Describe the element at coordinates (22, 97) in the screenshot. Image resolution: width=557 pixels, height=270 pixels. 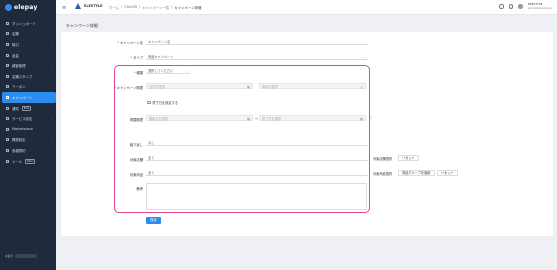
I see `sidebar-item-label: キャンペーン` at that location.